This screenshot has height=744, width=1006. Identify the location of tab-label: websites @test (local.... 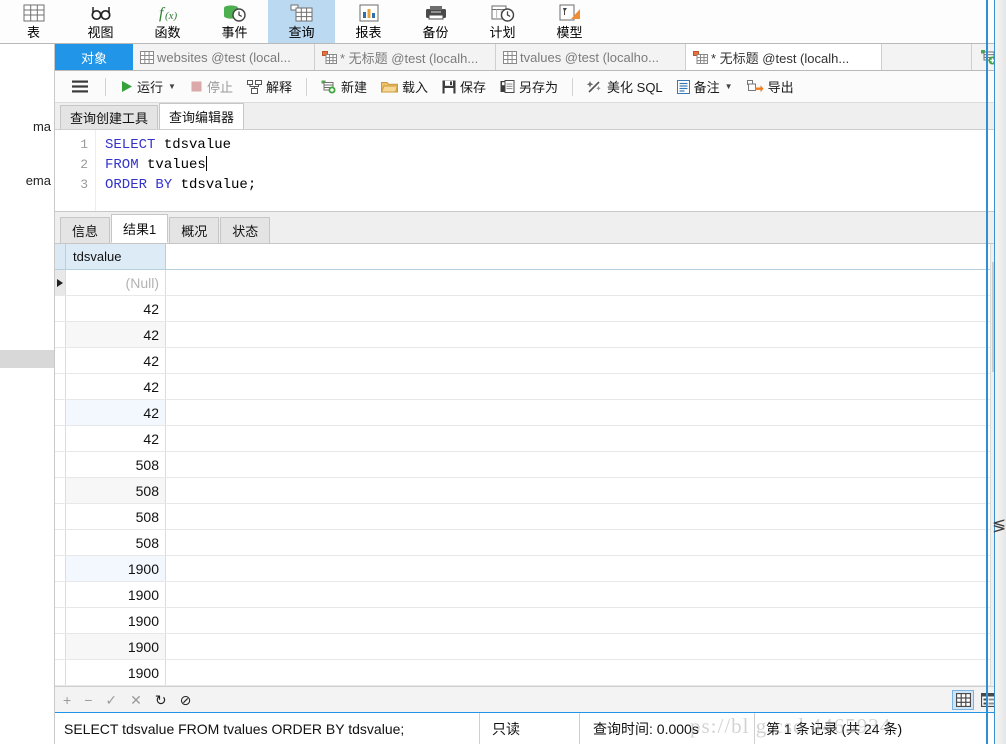
(224, 57).